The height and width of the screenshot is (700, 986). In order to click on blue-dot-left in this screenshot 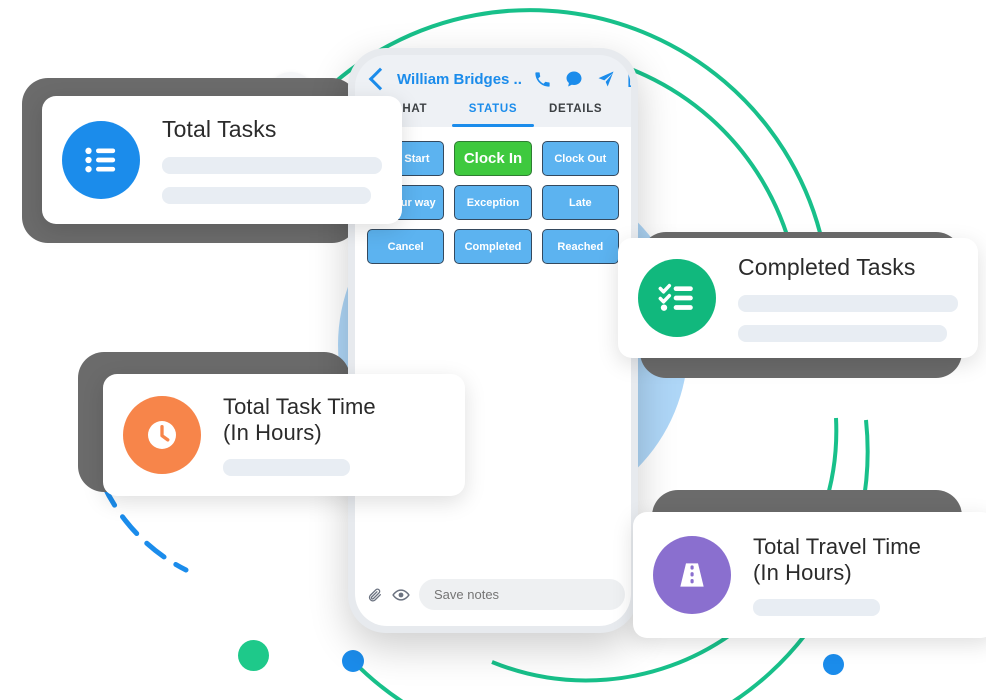, I will do `click(353, 661)`.